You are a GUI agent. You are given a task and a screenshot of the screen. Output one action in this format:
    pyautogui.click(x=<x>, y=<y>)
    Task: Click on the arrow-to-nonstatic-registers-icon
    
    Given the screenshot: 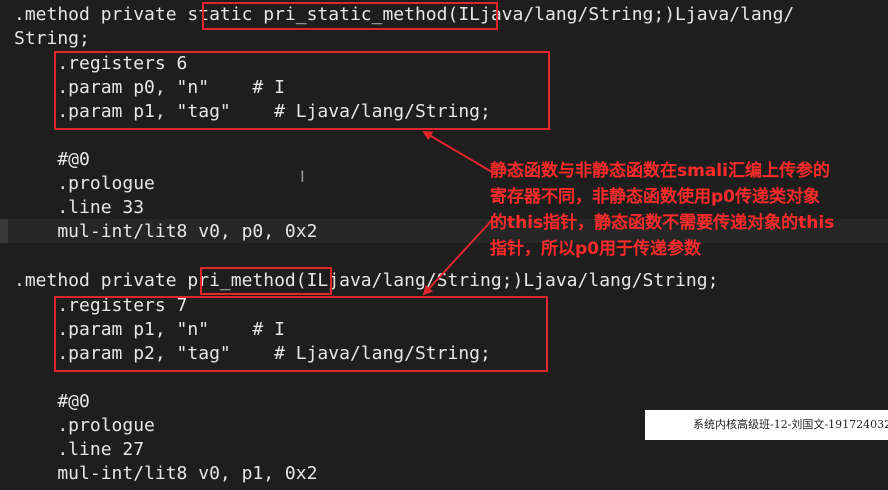 What is the action you would take?
    pyautogui.click(x=457, y=257)
    